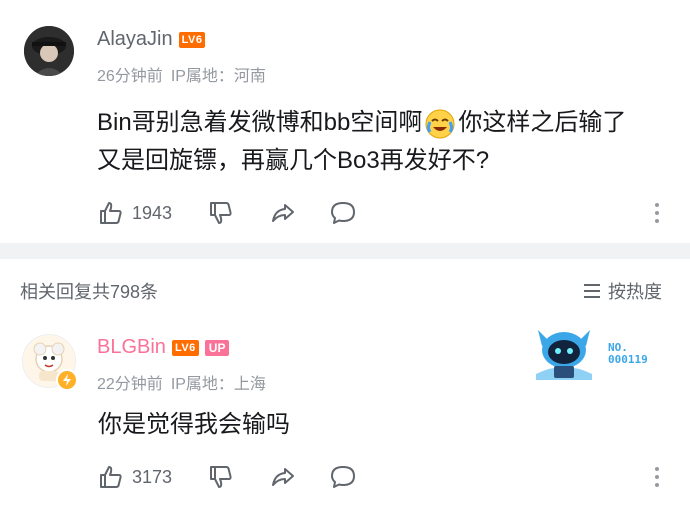 This screenshot has width=690, height=507. What do you see at coordinates (592, 291) in the screenshot?
I see `sort-lines-icon` at bounding box center [592, 291].